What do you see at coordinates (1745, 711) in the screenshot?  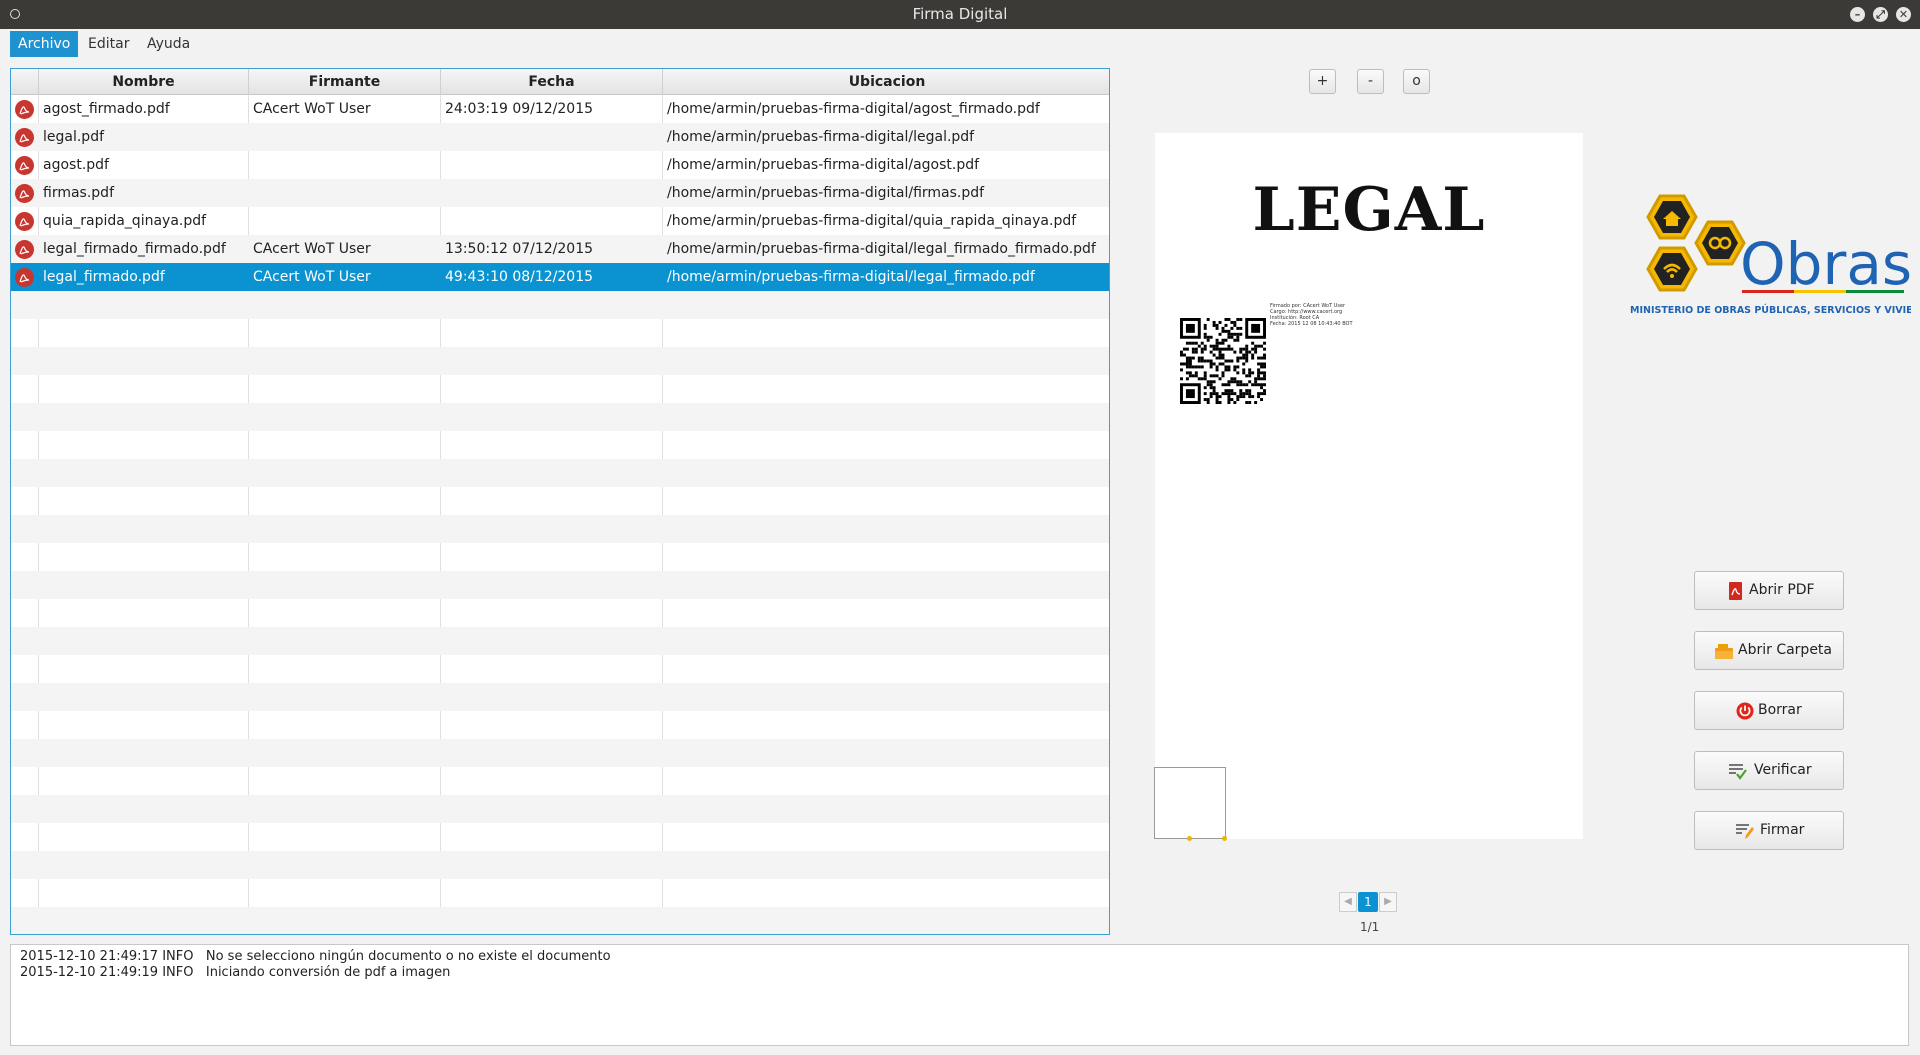 I see `power-icon` at bounding box center [1745, 711].